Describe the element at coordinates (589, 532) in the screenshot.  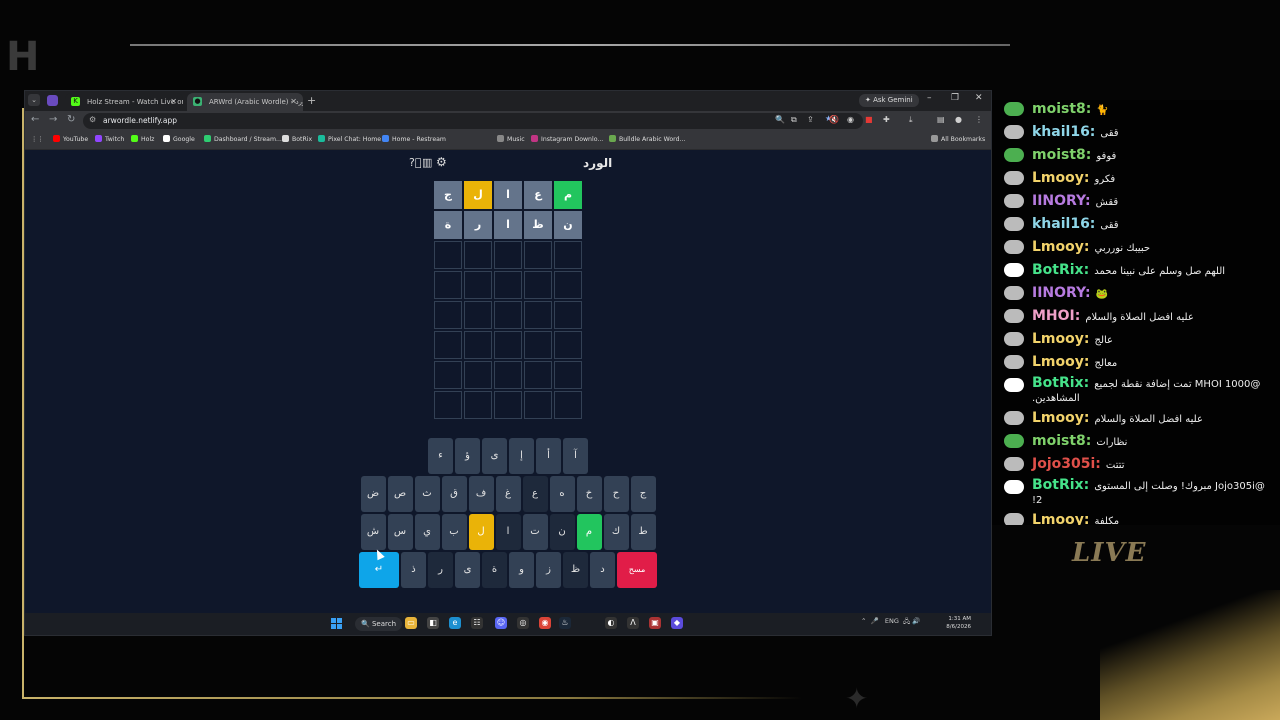
I see `key-م: م` at that location.